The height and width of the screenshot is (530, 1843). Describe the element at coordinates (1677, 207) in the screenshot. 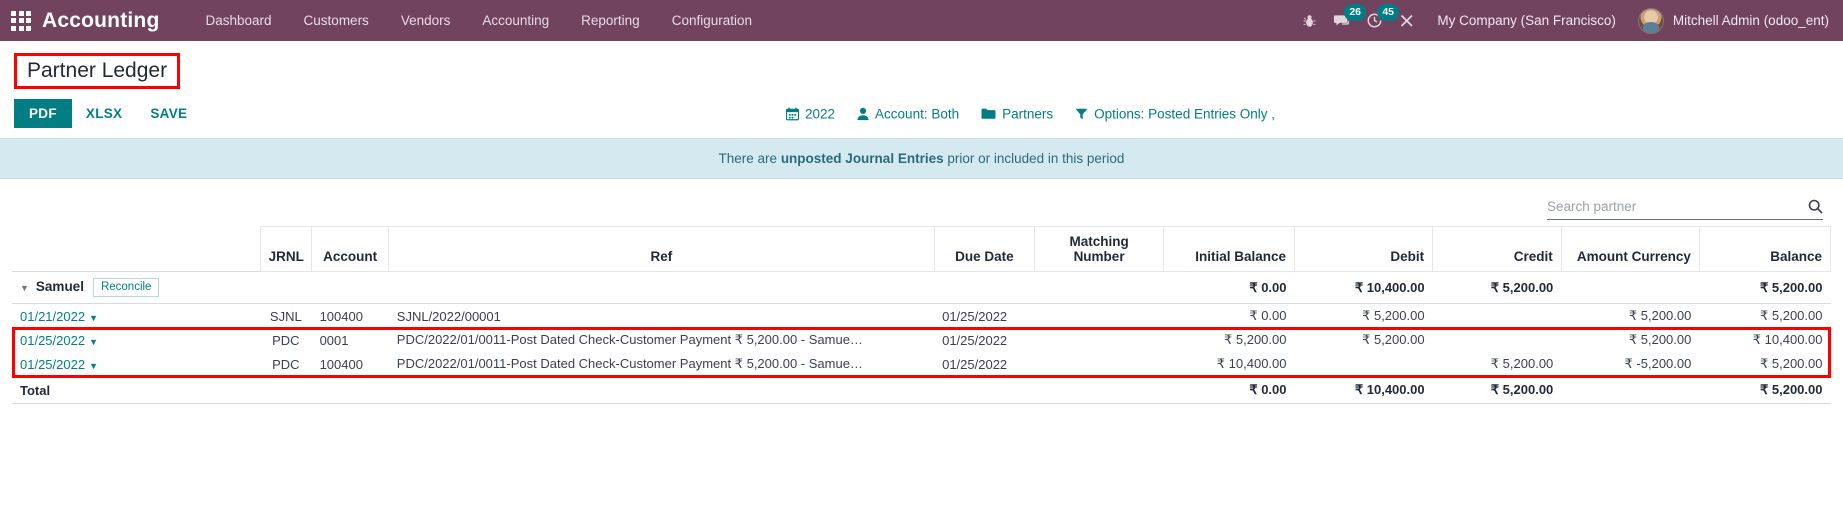

I see `search-input` at that location.